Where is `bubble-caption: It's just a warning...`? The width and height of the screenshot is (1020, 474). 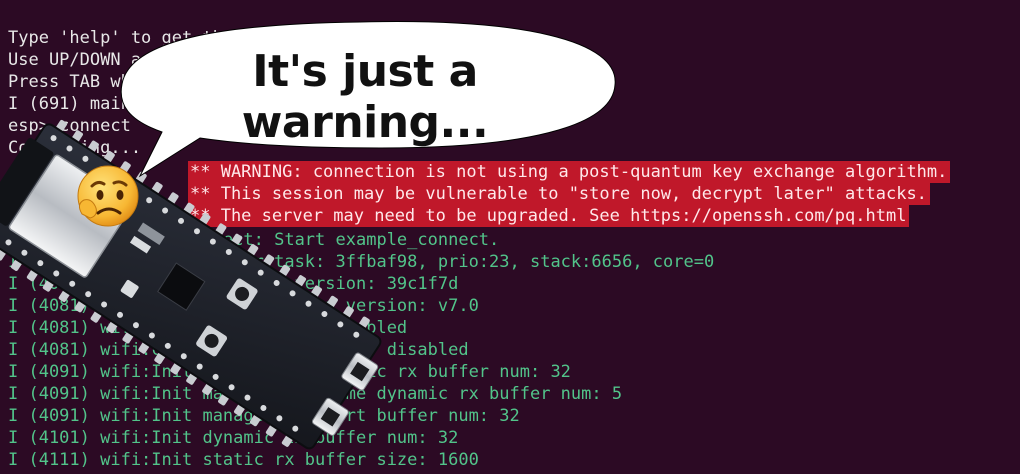
bubble-caption: It's just a warning... is located at coordinates (365, 97).